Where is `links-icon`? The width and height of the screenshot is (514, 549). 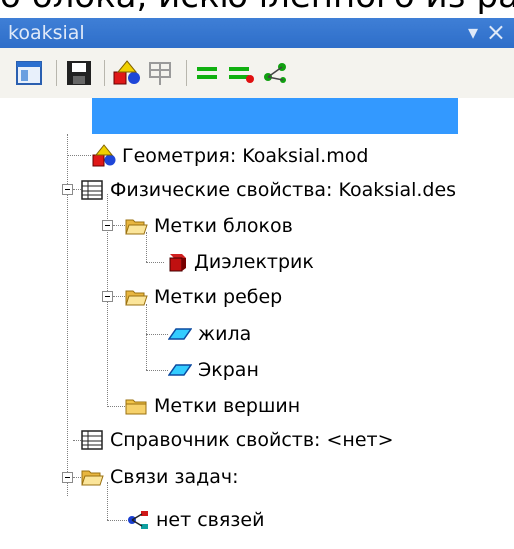
links-icon is located at coordinates (275, 73).